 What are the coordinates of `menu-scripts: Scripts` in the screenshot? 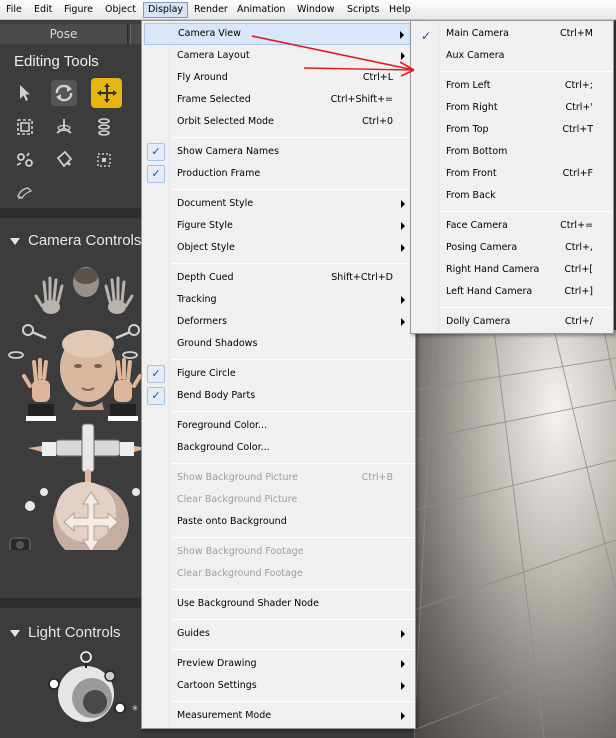 It's located at (363, 10).